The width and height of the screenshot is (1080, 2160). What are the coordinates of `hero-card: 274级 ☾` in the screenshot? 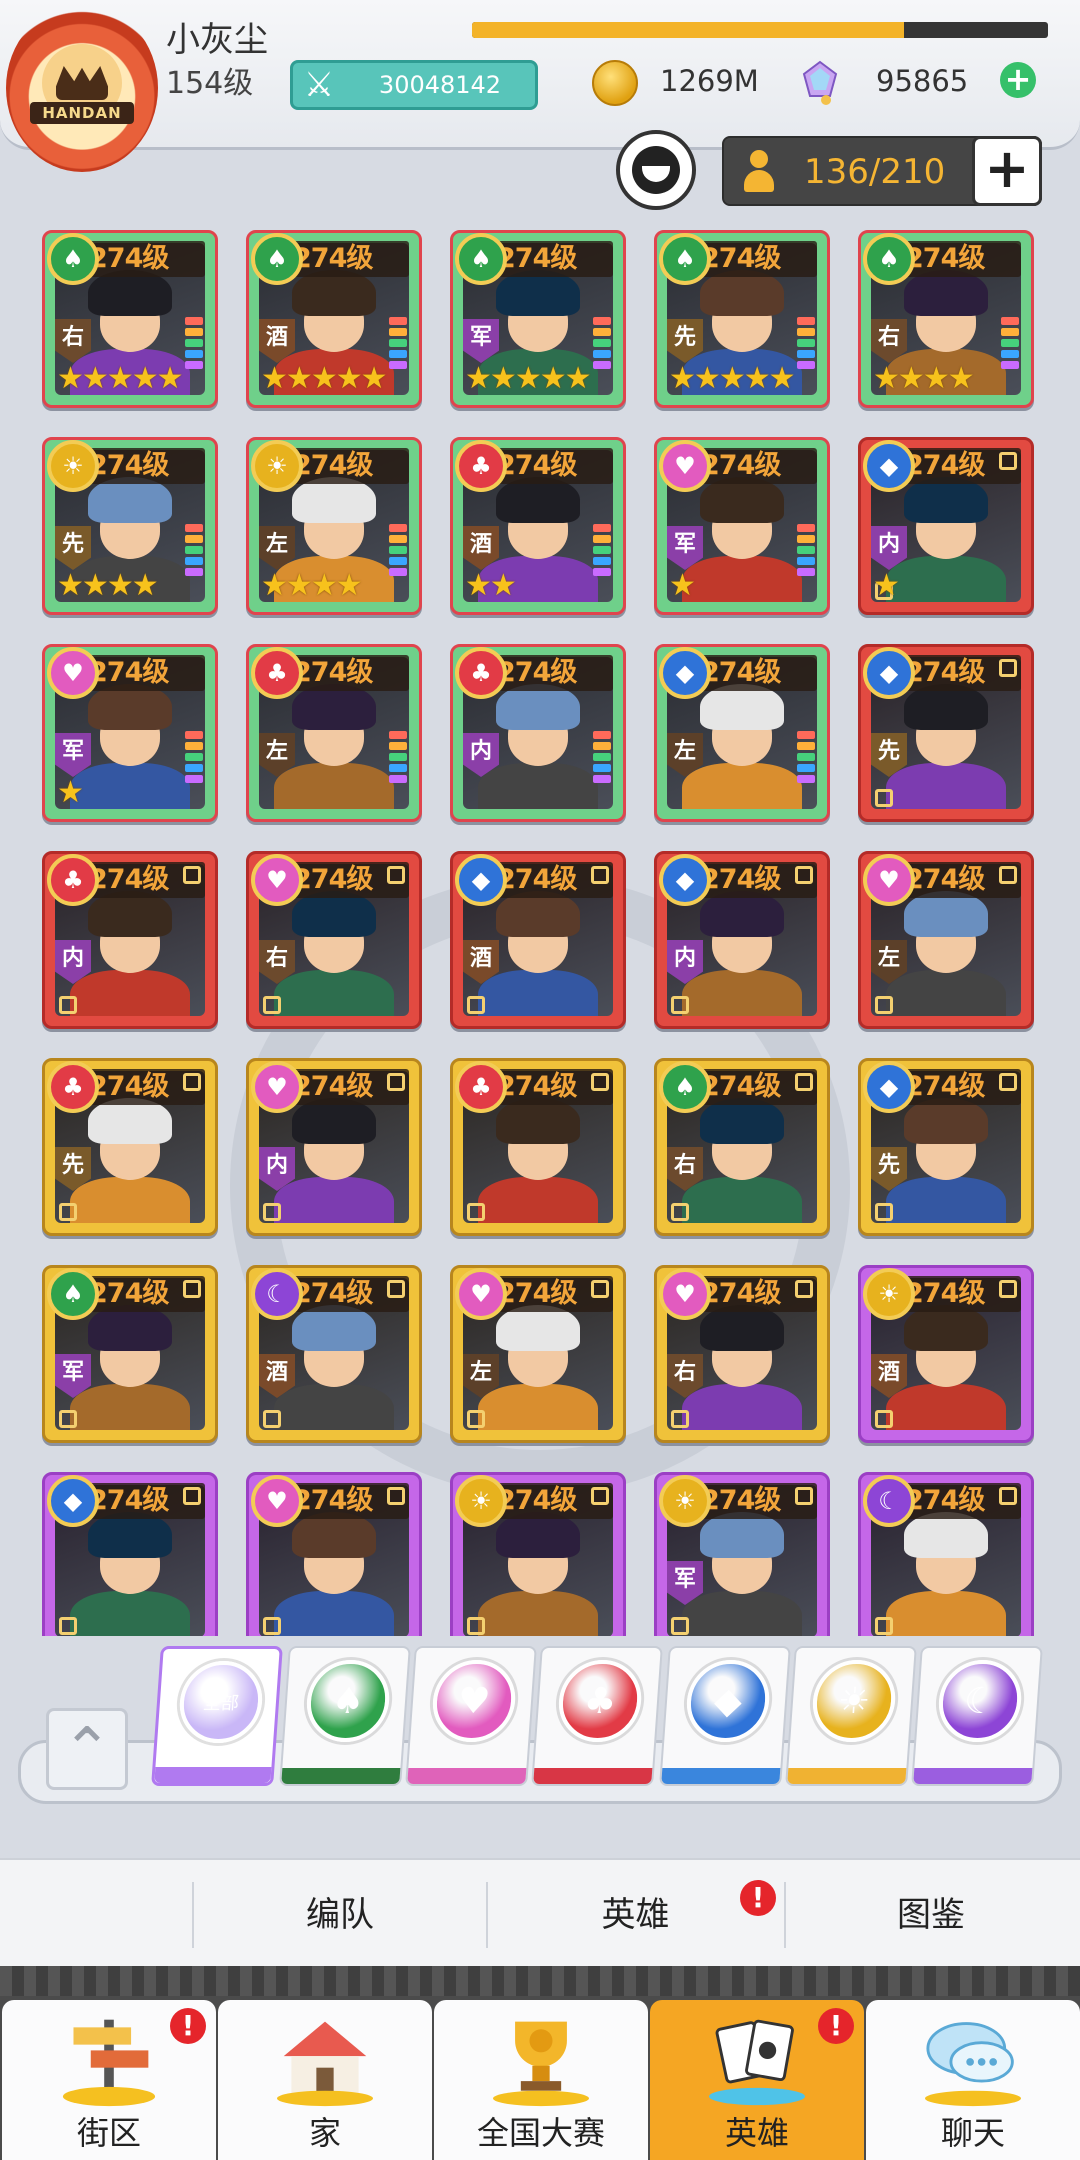 It's located at (946, 1554).